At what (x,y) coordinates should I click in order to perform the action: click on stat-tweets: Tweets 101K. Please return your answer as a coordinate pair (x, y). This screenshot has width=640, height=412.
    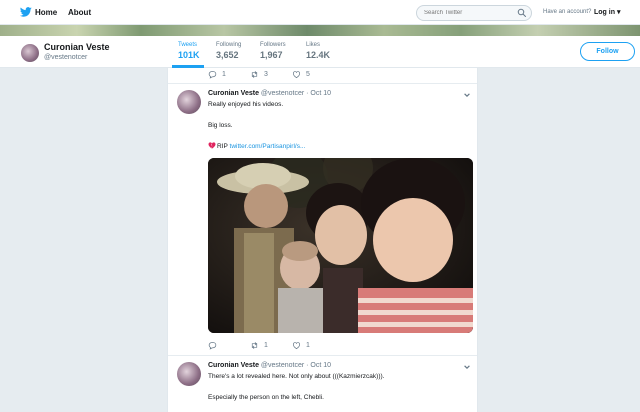
    Looking at the image, I should click on (189, 51).